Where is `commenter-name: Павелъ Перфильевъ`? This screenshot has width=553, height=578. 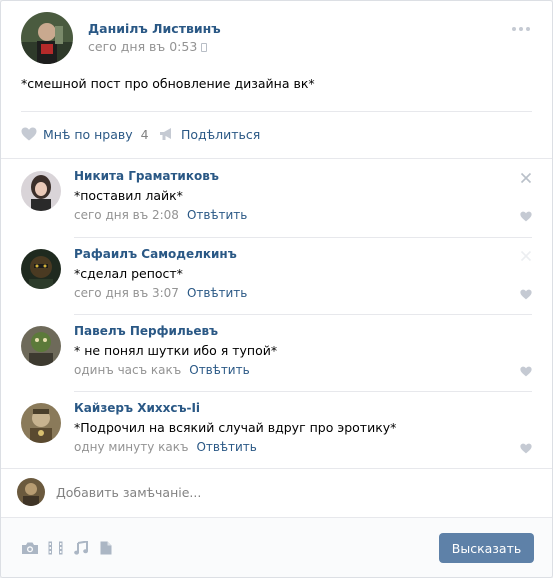
commenter-name: Павелъ Перфильевъ is located at coordinates (146, 331).